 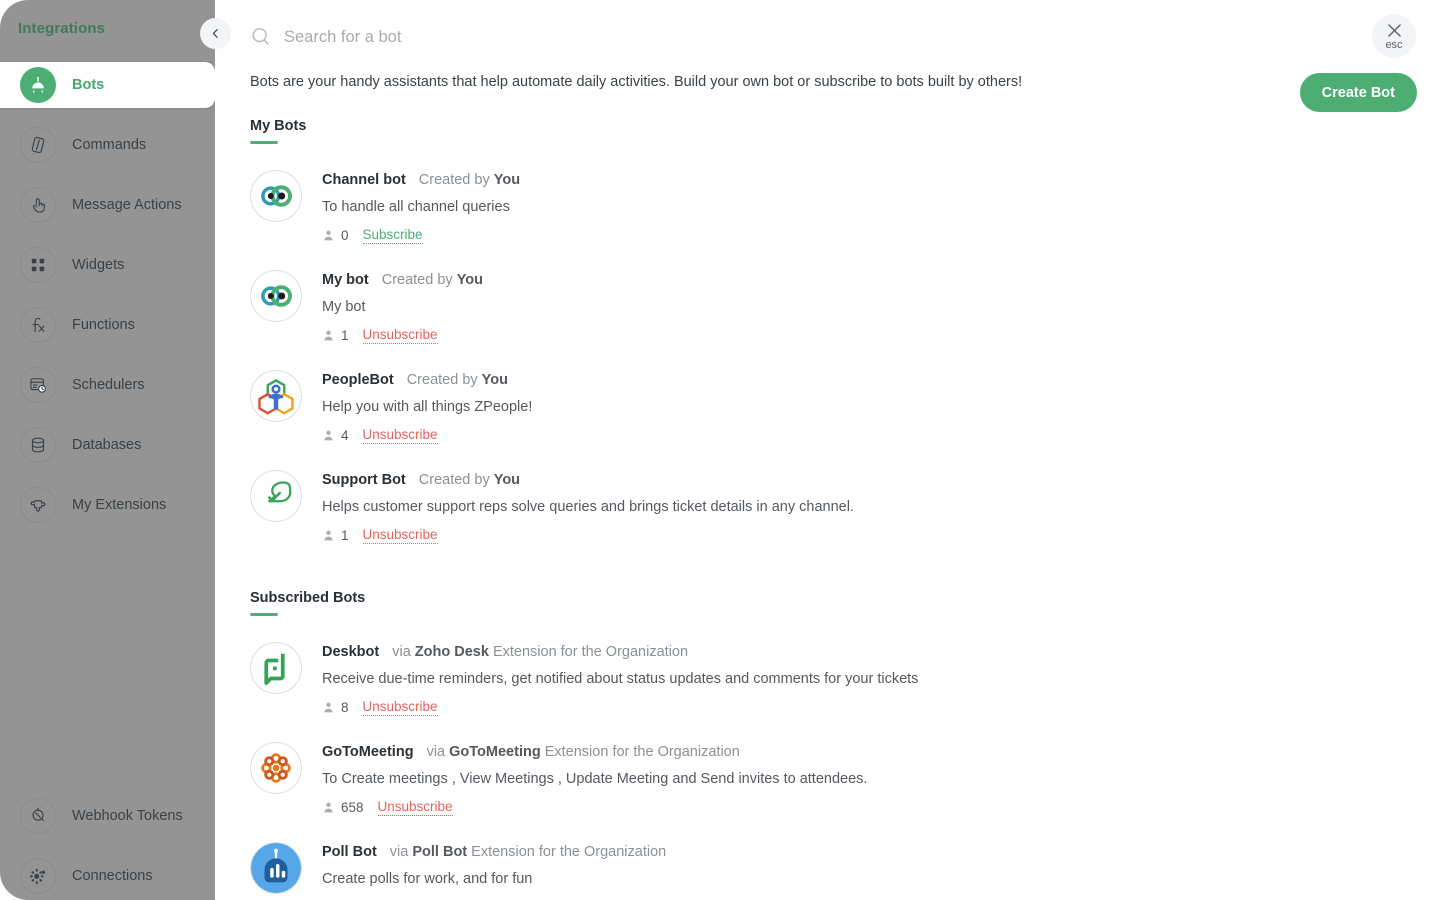 I want to click on sidebar-item-functions: Functions, so click(x=107, y=325).